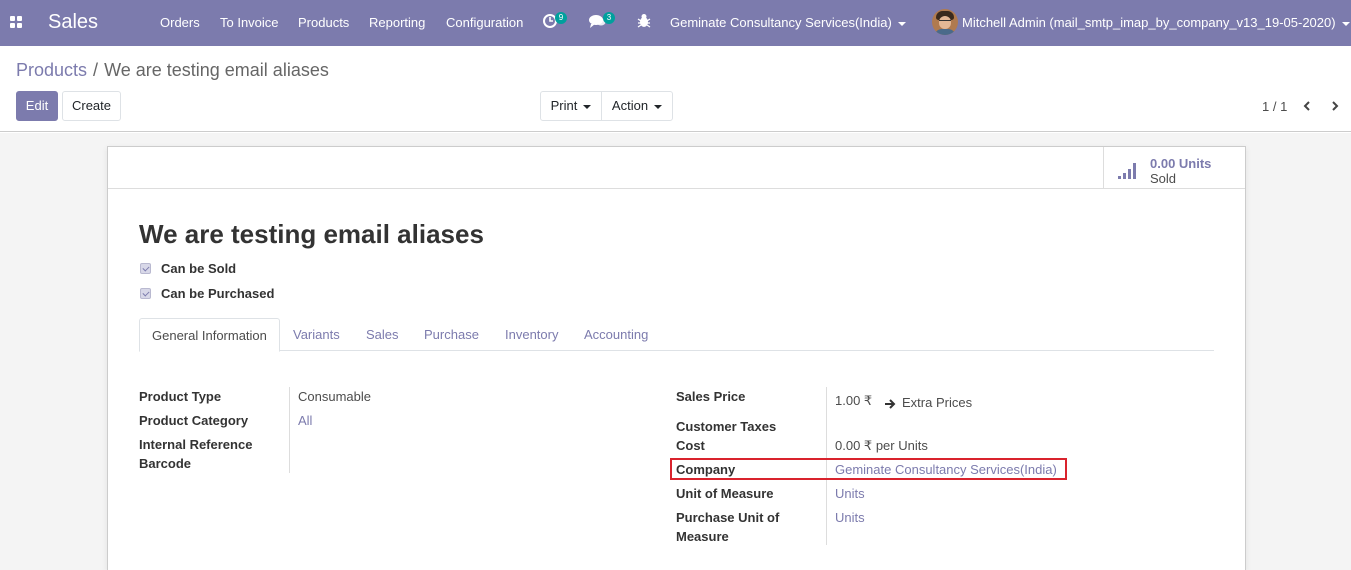  What do you see at coordinates (165, 463) in the screenshot?
I see `barcode-label: Barcode` at bounding box center [165, 463].